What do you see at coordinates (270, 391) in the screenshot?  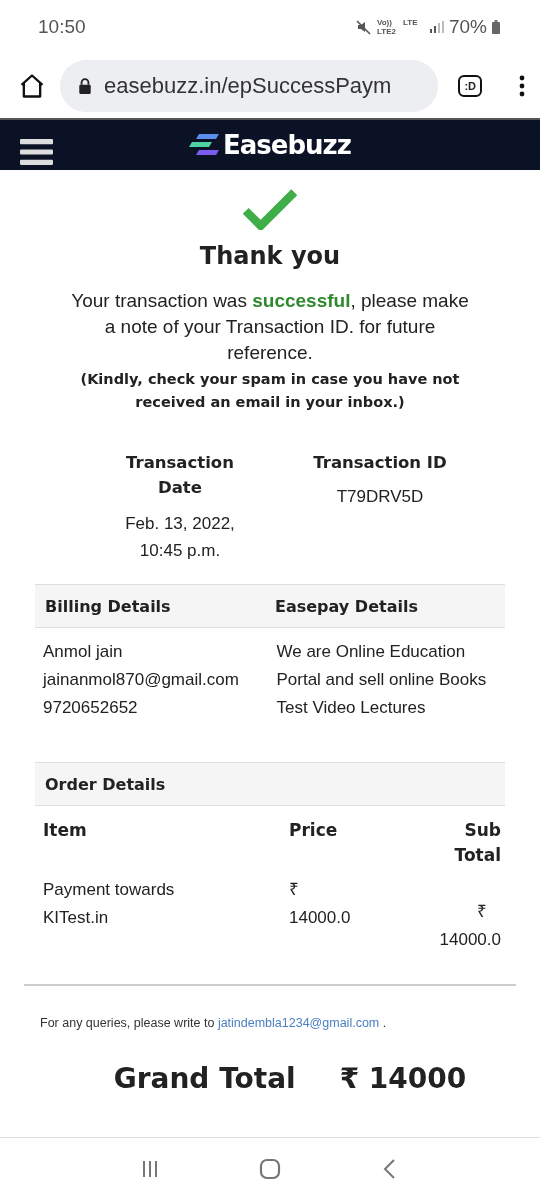 I see `spam-note: (Kindly, check your spam in case you have not received an email in your inbox.)` at bounding box center [270, 391].